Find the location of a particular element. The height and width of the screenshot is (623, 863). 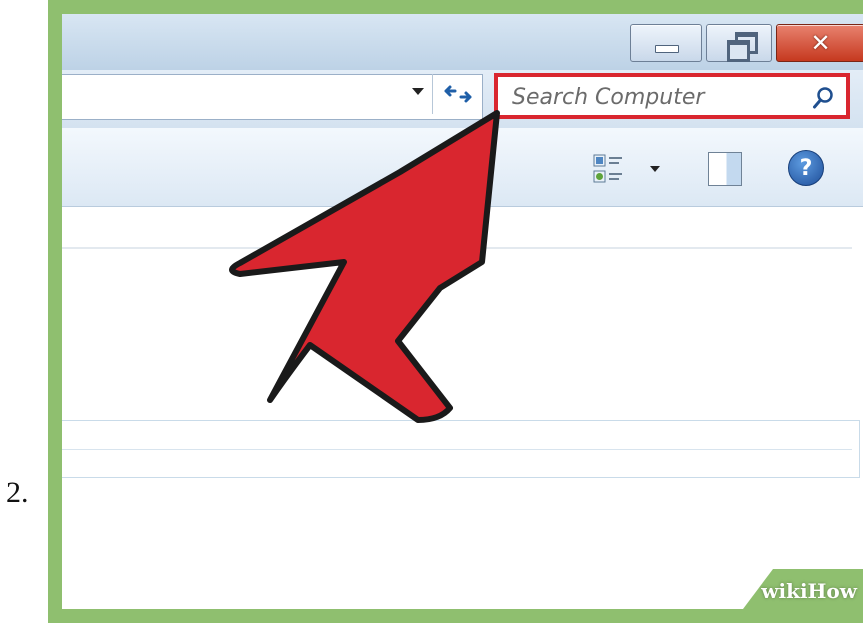

content-divider is located at coordinates (457, 248).